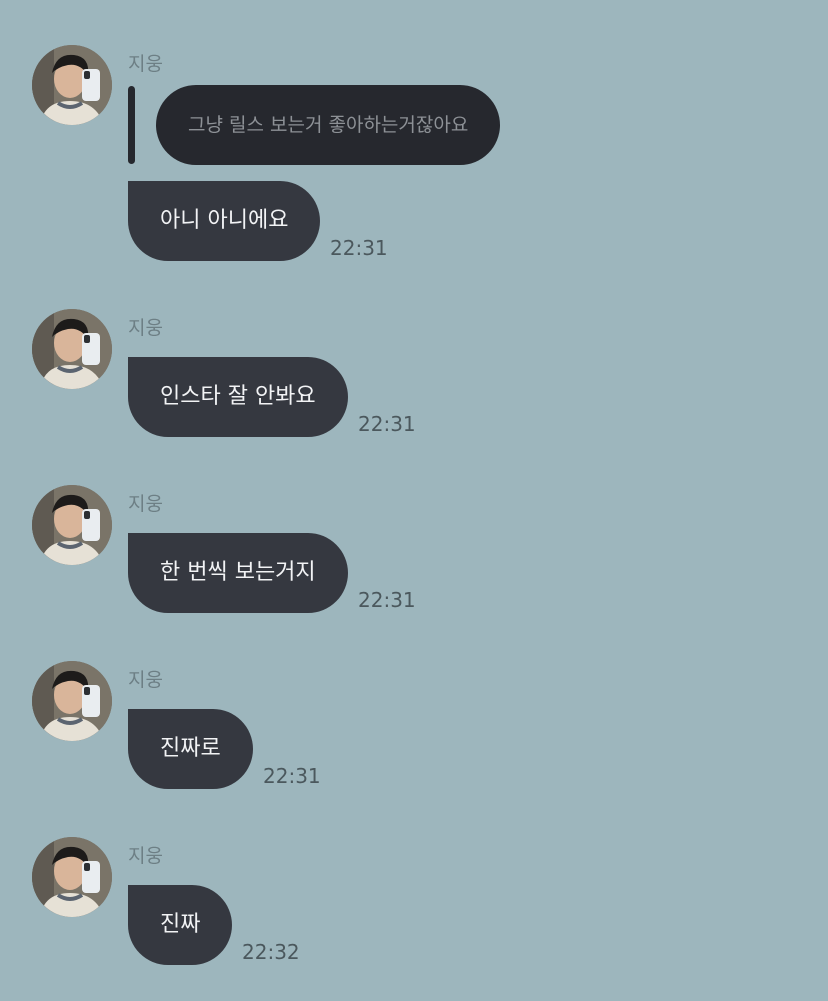  What do you see at coordinates (328, 125) in the screenshot?
I see `reply-quote-bubble: 그냥 릴스 보는거 좋아하는거잖아요` at bounding box center [328, 125].